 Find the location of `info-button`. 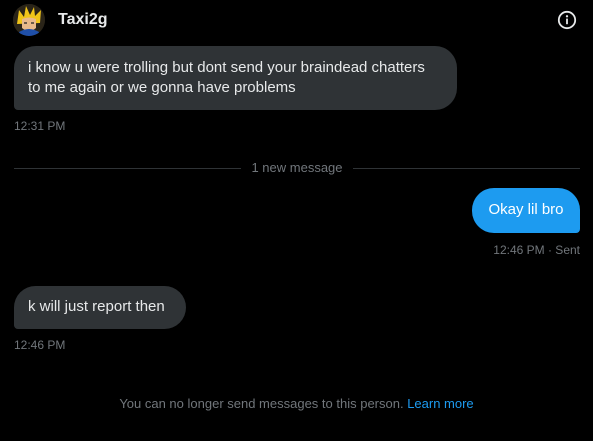

info-button is located at coordinates (567, 20).